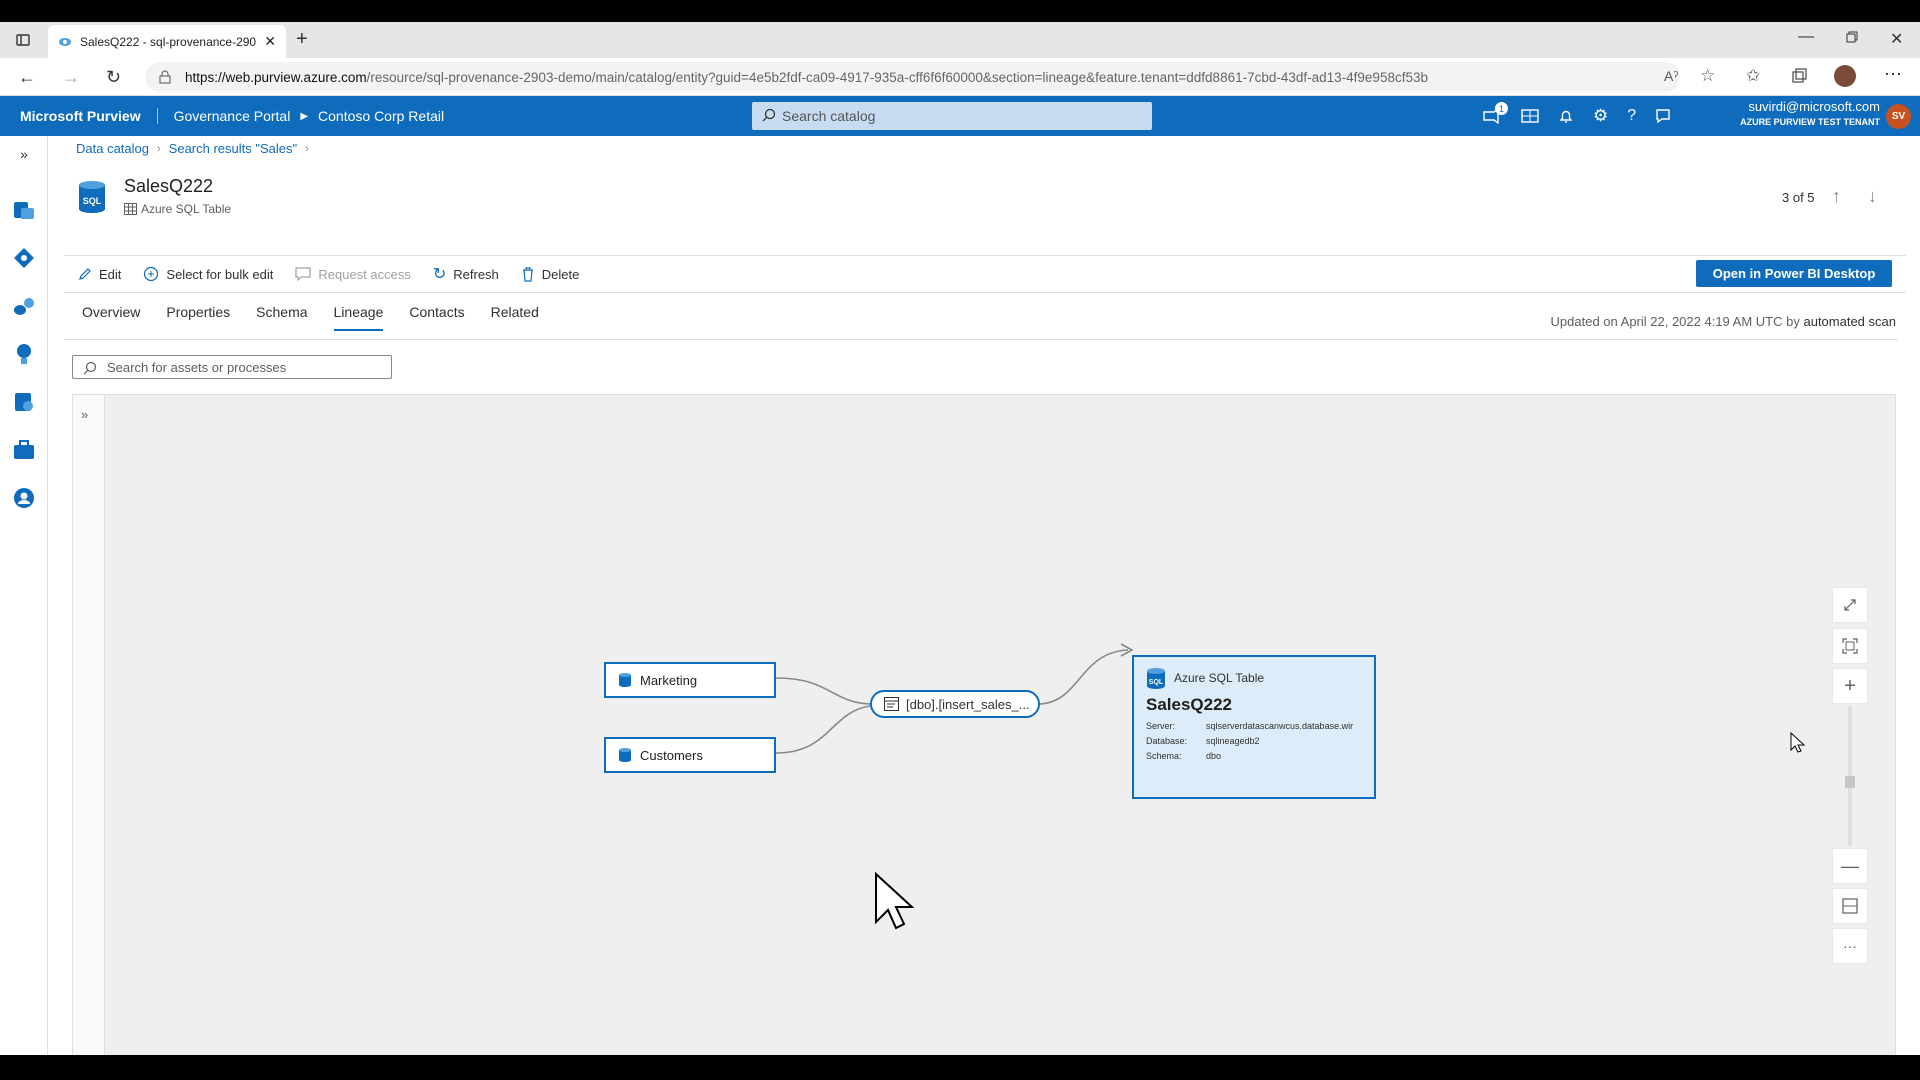 The height and width of the screenshot is (1080, 1920). Describe the element at coordinates (1600, 116) in the screenshot. I see `gear-icon: ⚙` at that location.